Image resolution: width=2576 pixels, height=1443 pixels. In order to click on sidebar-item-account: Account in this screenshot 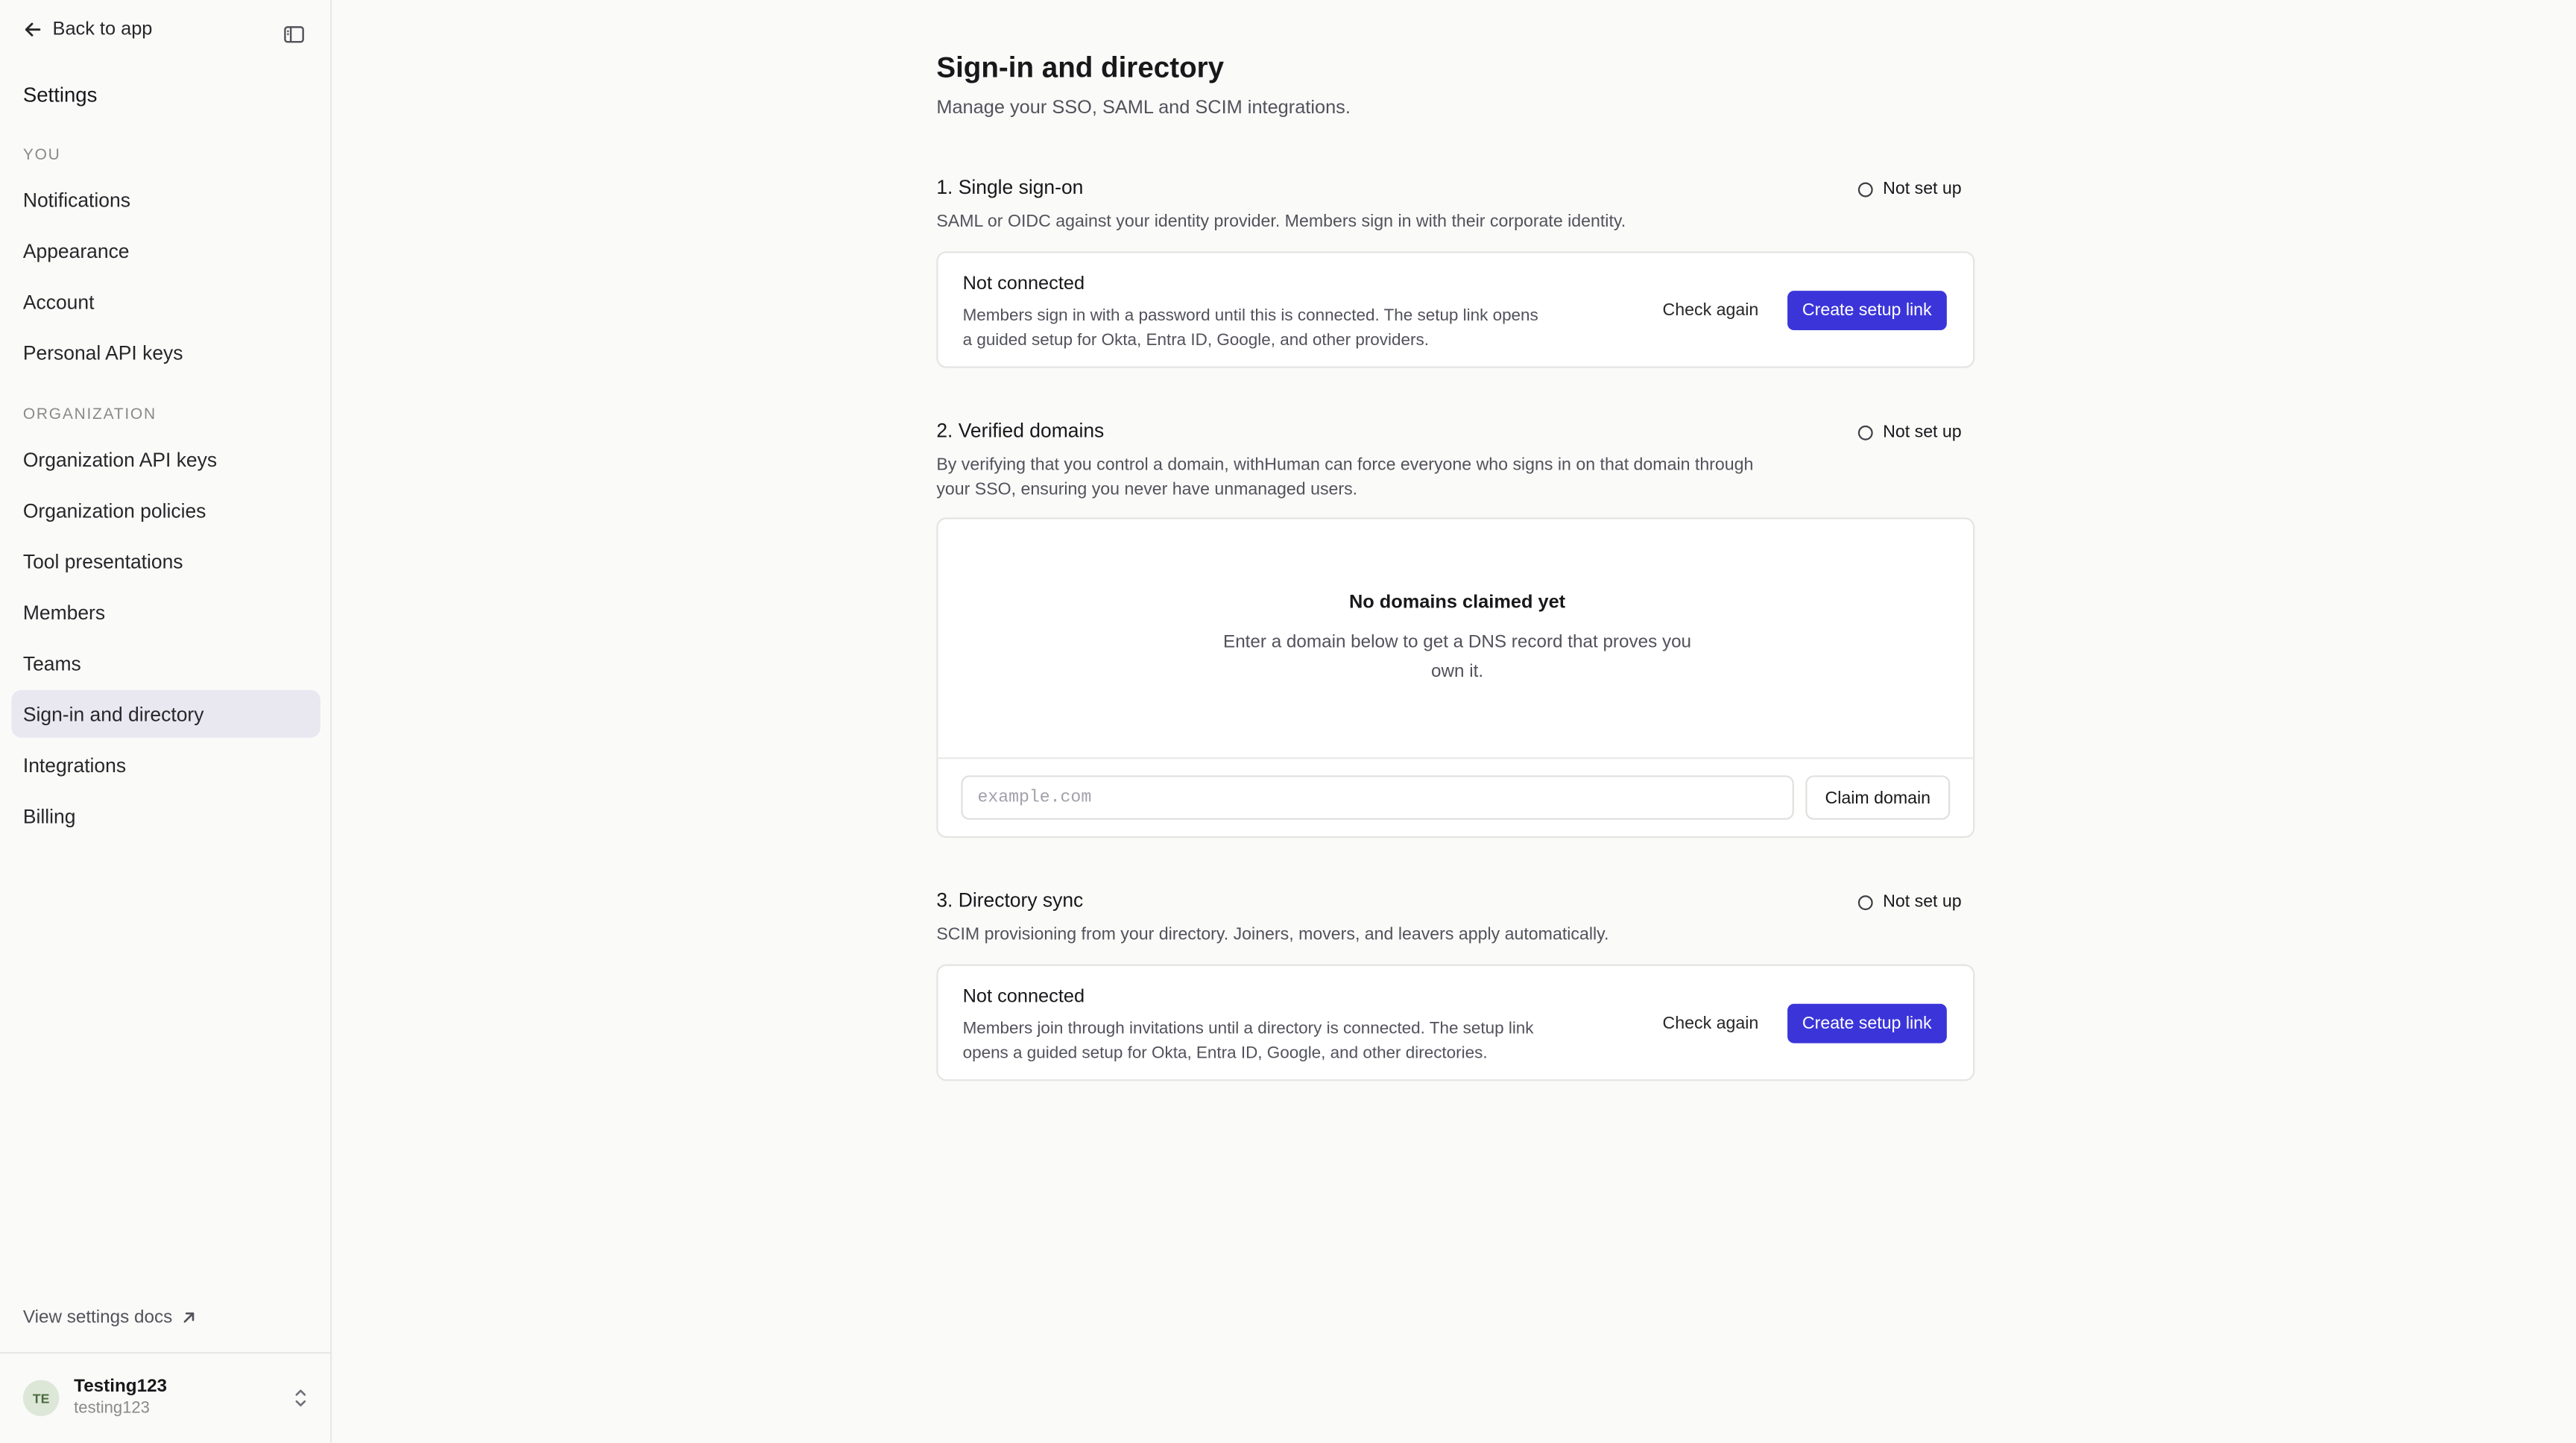, I will do `click(165, 301)`.